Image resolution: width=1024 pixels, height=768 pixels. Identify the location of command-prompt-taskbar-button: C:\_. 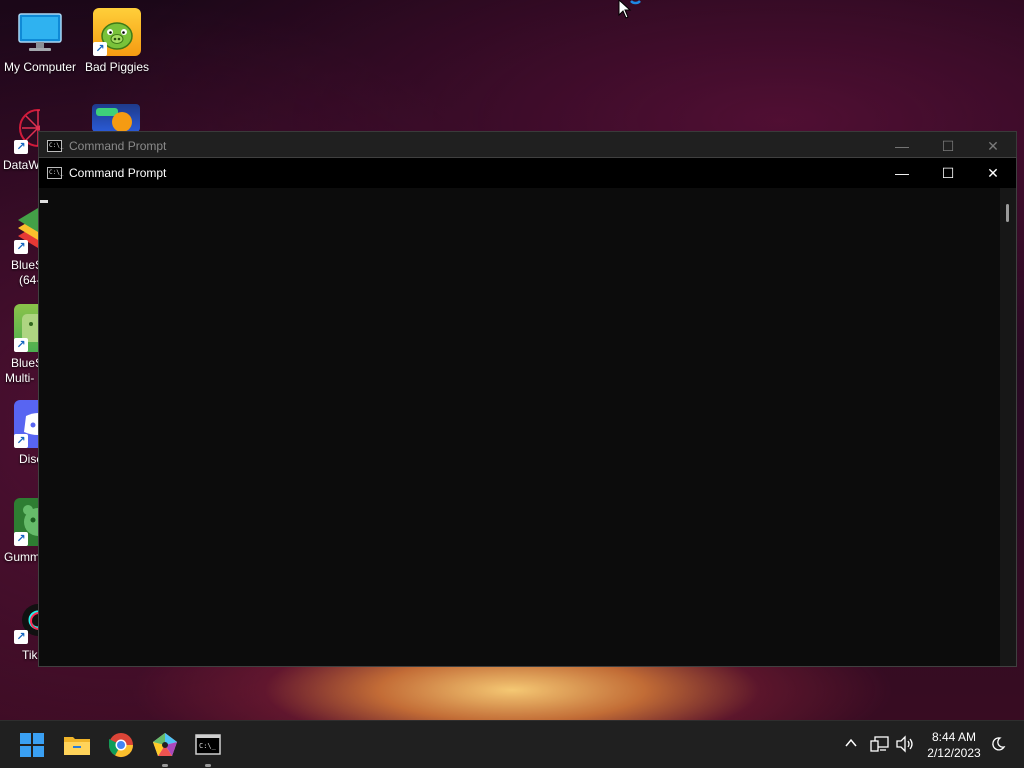
(208, 748).